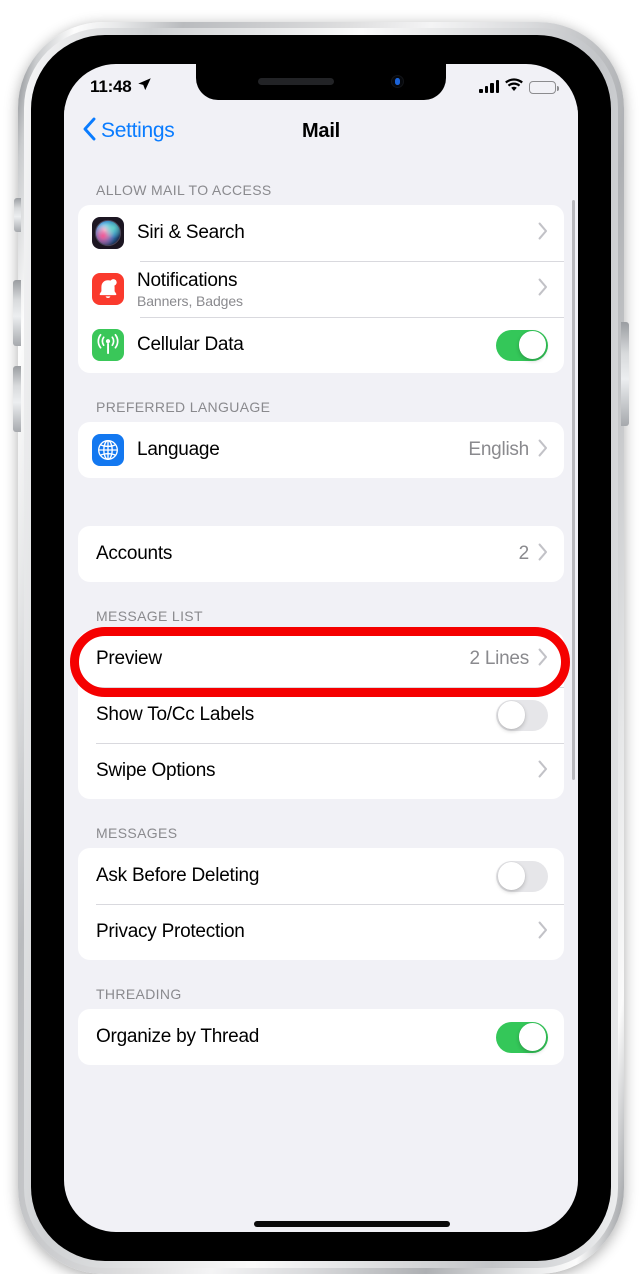 The image size is (642, 1274). Describe the element at coordinates (337, 289) in the screenshot. I see `row-text: Notifications Banners, Badges` at that location.